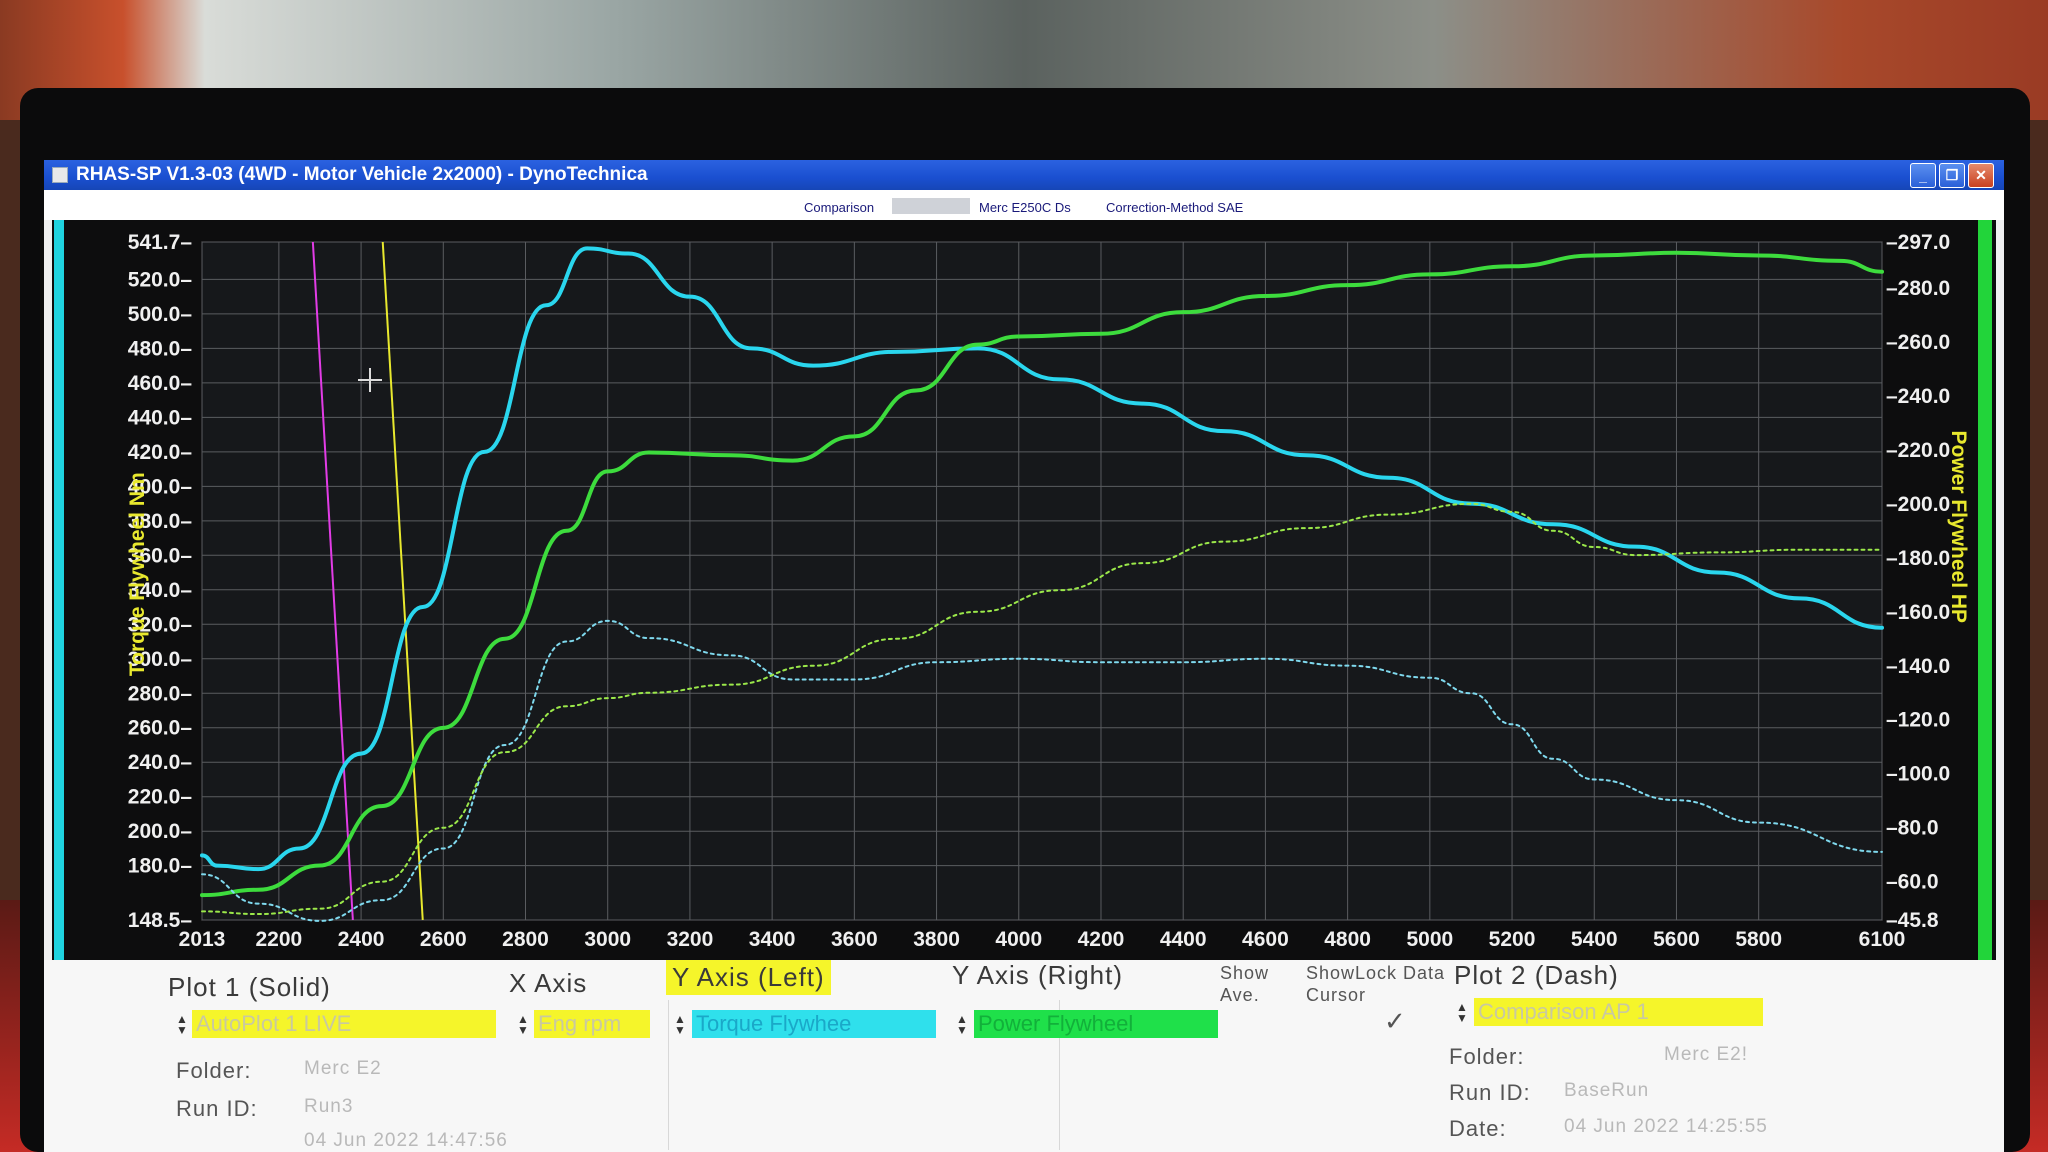 The width and height of the screenshot is (2048, 1152). What do you see at coordinates (1478, 1128) in the screenshot?
I see `date-label-right: Date:` at bounding box center [1478, 1128].